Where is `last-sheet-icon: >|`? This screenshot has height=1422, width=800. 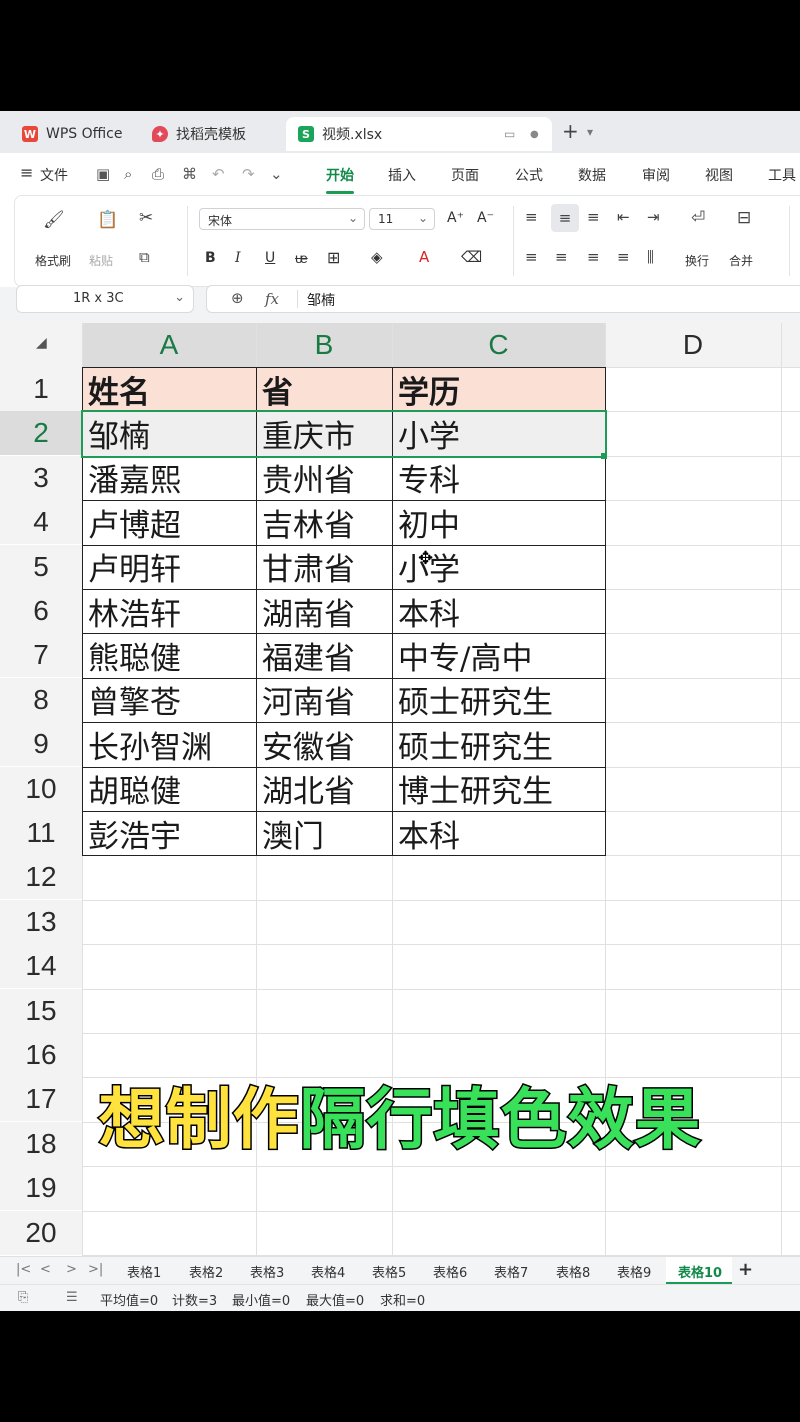
last-sheet-icon: >| is located at coordinates (95, 1269).